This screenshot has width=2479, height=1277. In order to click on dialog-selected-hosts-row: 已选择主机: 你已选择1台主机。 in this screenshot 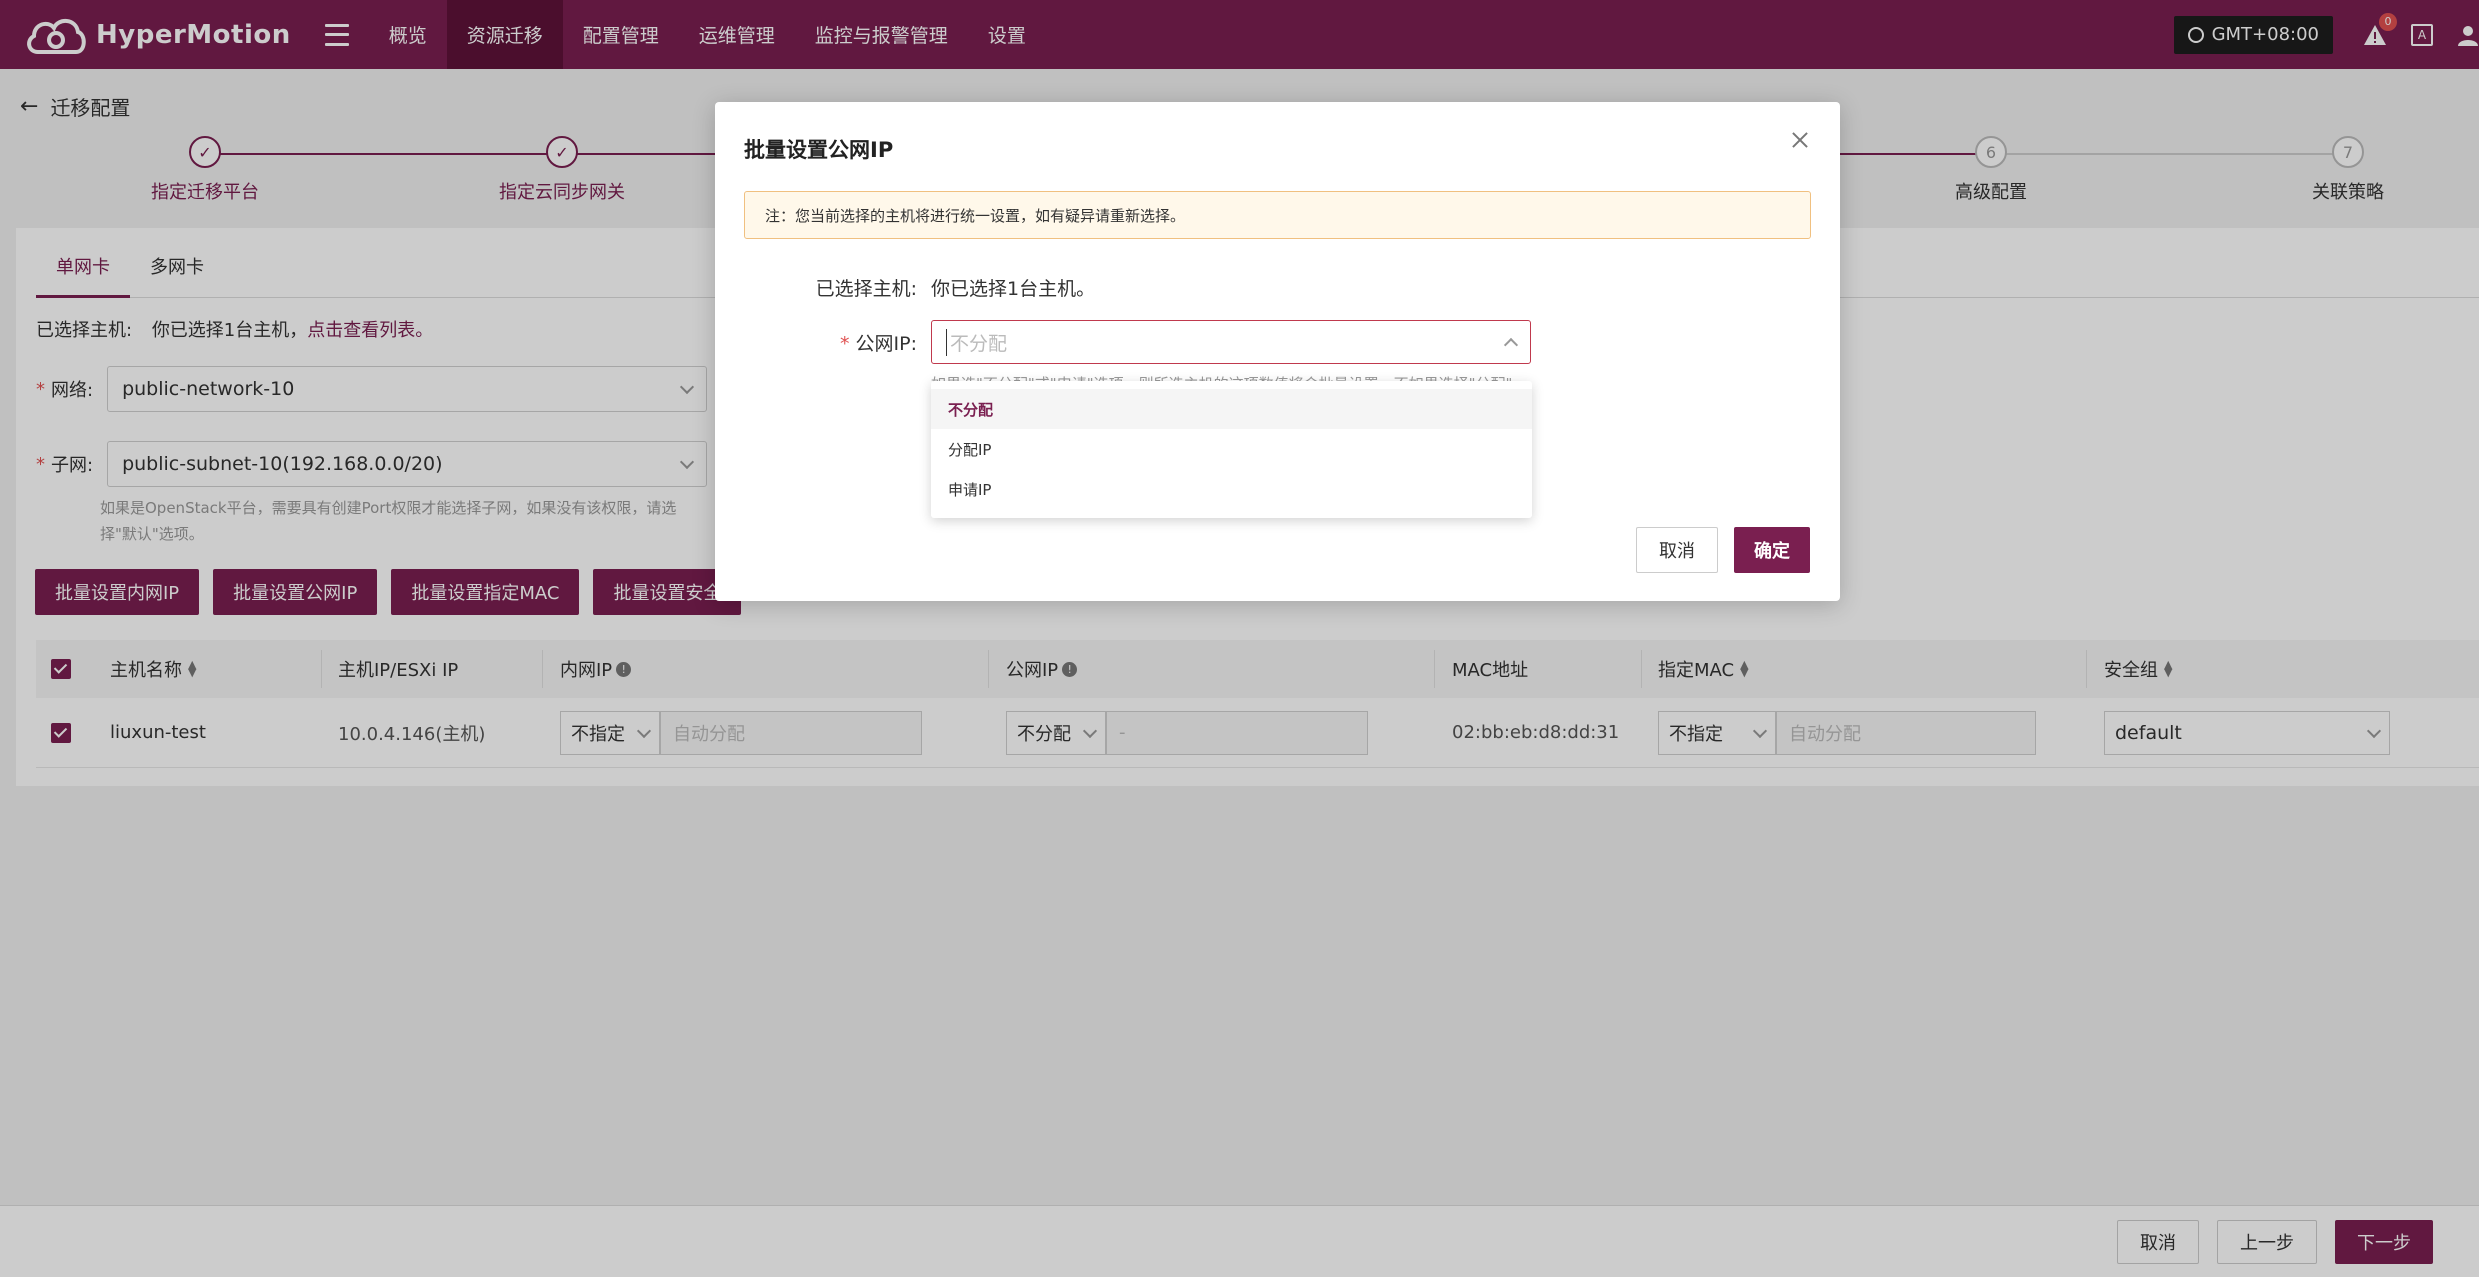, I will do `click(905, 287)`.